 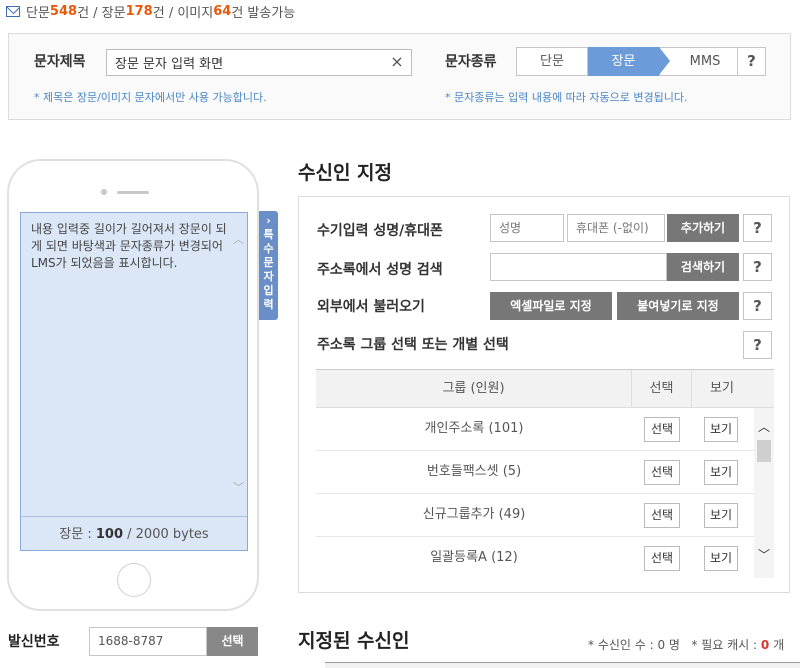 I want to click on type-option-short: 단문, so click(x=552, y=61).